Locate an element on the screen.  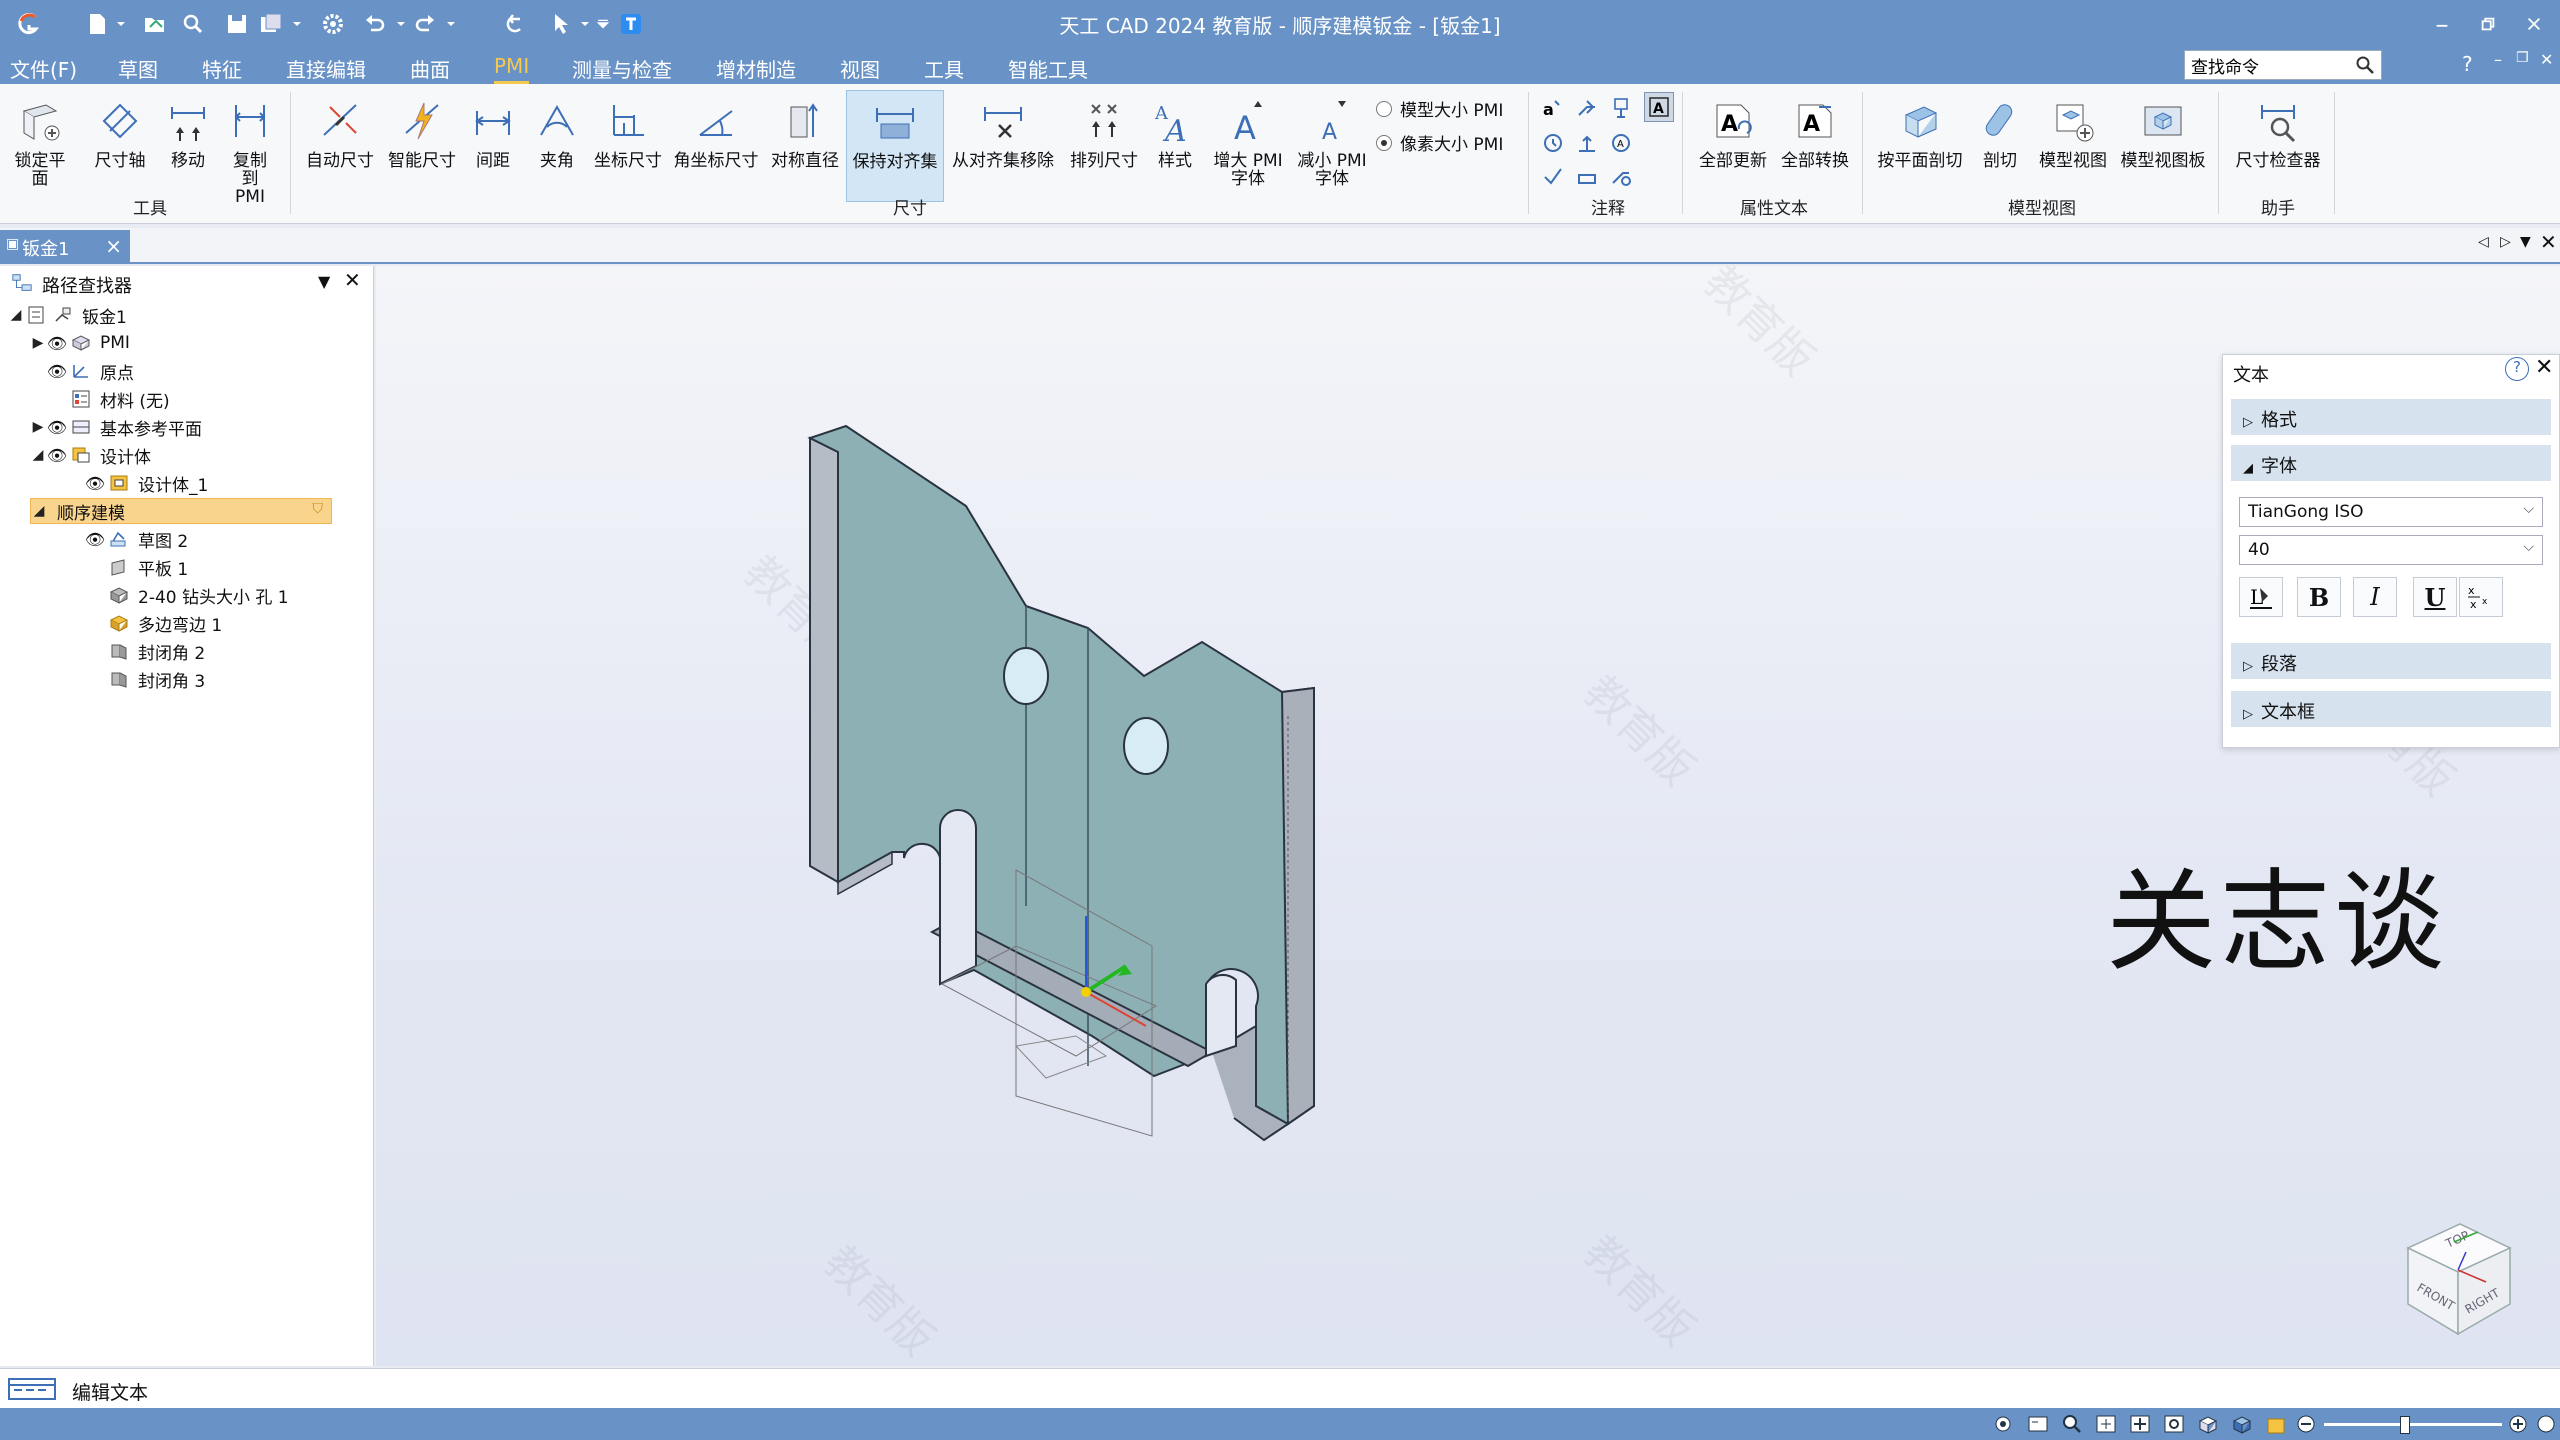
edge-condition-icon is located at coordinates (1621, 177).